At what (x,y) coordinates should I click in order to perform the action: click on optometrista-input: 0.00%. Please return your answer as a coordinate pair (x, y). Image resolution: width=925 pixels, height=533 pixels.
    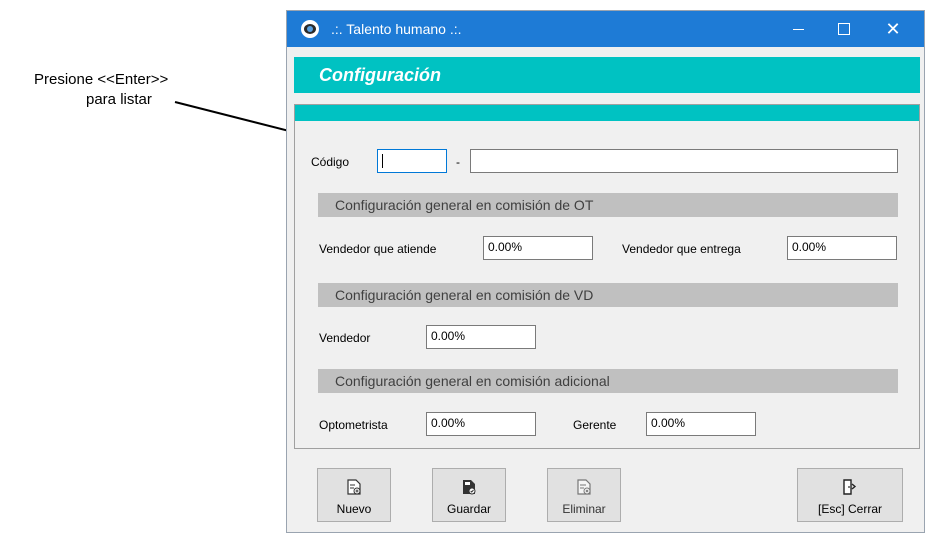
    Looking at the image, I should click on (481, 424).